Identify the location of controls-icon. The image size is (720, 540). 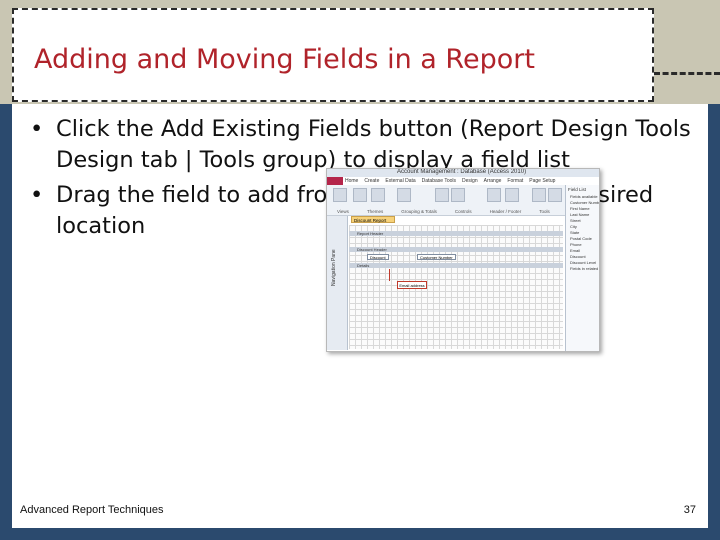
(442, 195).